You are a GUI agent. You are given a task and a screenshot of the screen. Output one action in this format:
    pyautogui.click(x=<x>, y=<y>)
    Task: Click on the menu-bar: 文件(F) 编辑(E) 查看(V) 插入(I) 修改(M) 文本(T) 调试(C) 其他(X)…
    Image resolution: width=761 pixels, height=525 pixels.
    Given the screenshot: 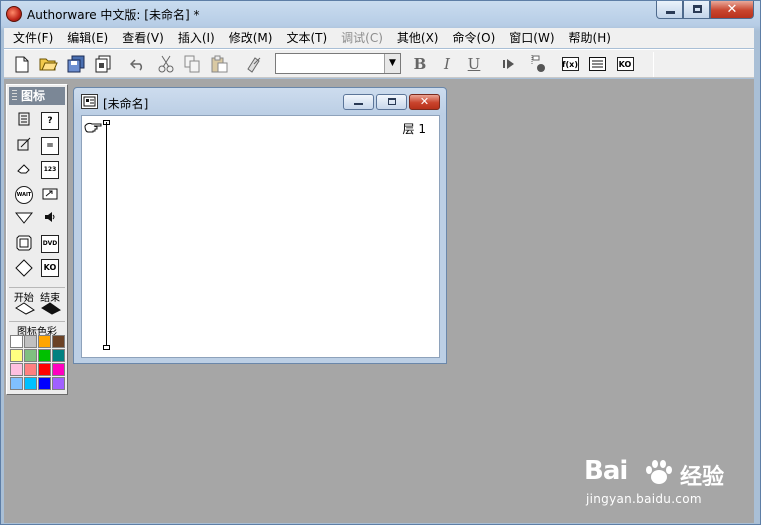 What is the action you would take?
    pyautogui.click(x=379, y=38)
    